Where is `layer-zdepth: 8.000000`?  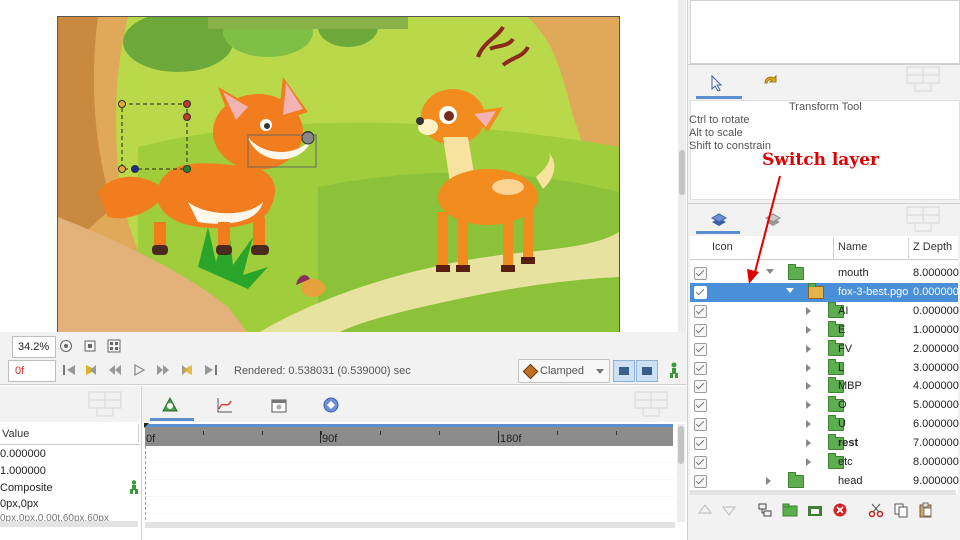 layer-zdepth: 8.000000 is located at coordinates (936, 462).